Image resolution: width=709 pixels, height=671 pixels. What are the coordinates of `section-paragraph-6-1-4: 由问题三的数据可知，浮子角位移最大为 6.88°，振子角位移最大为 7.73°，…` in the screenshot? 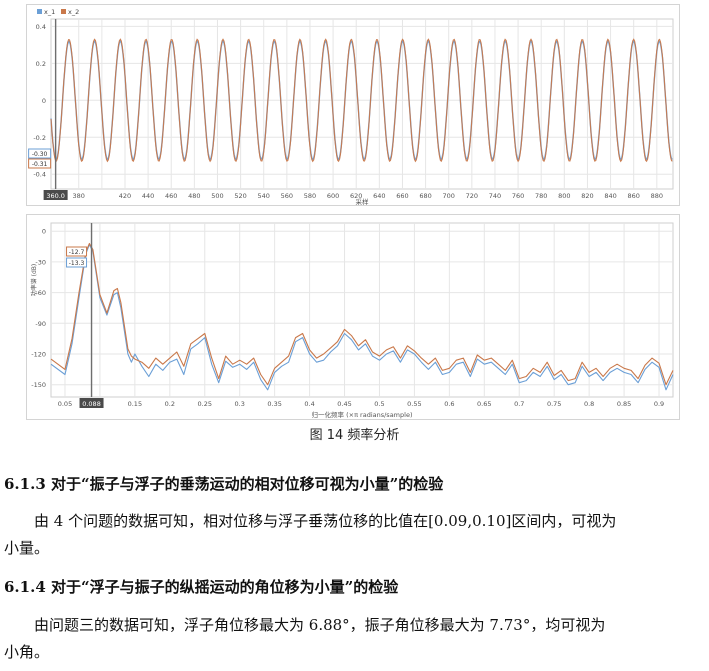 It's located at (349, 639).